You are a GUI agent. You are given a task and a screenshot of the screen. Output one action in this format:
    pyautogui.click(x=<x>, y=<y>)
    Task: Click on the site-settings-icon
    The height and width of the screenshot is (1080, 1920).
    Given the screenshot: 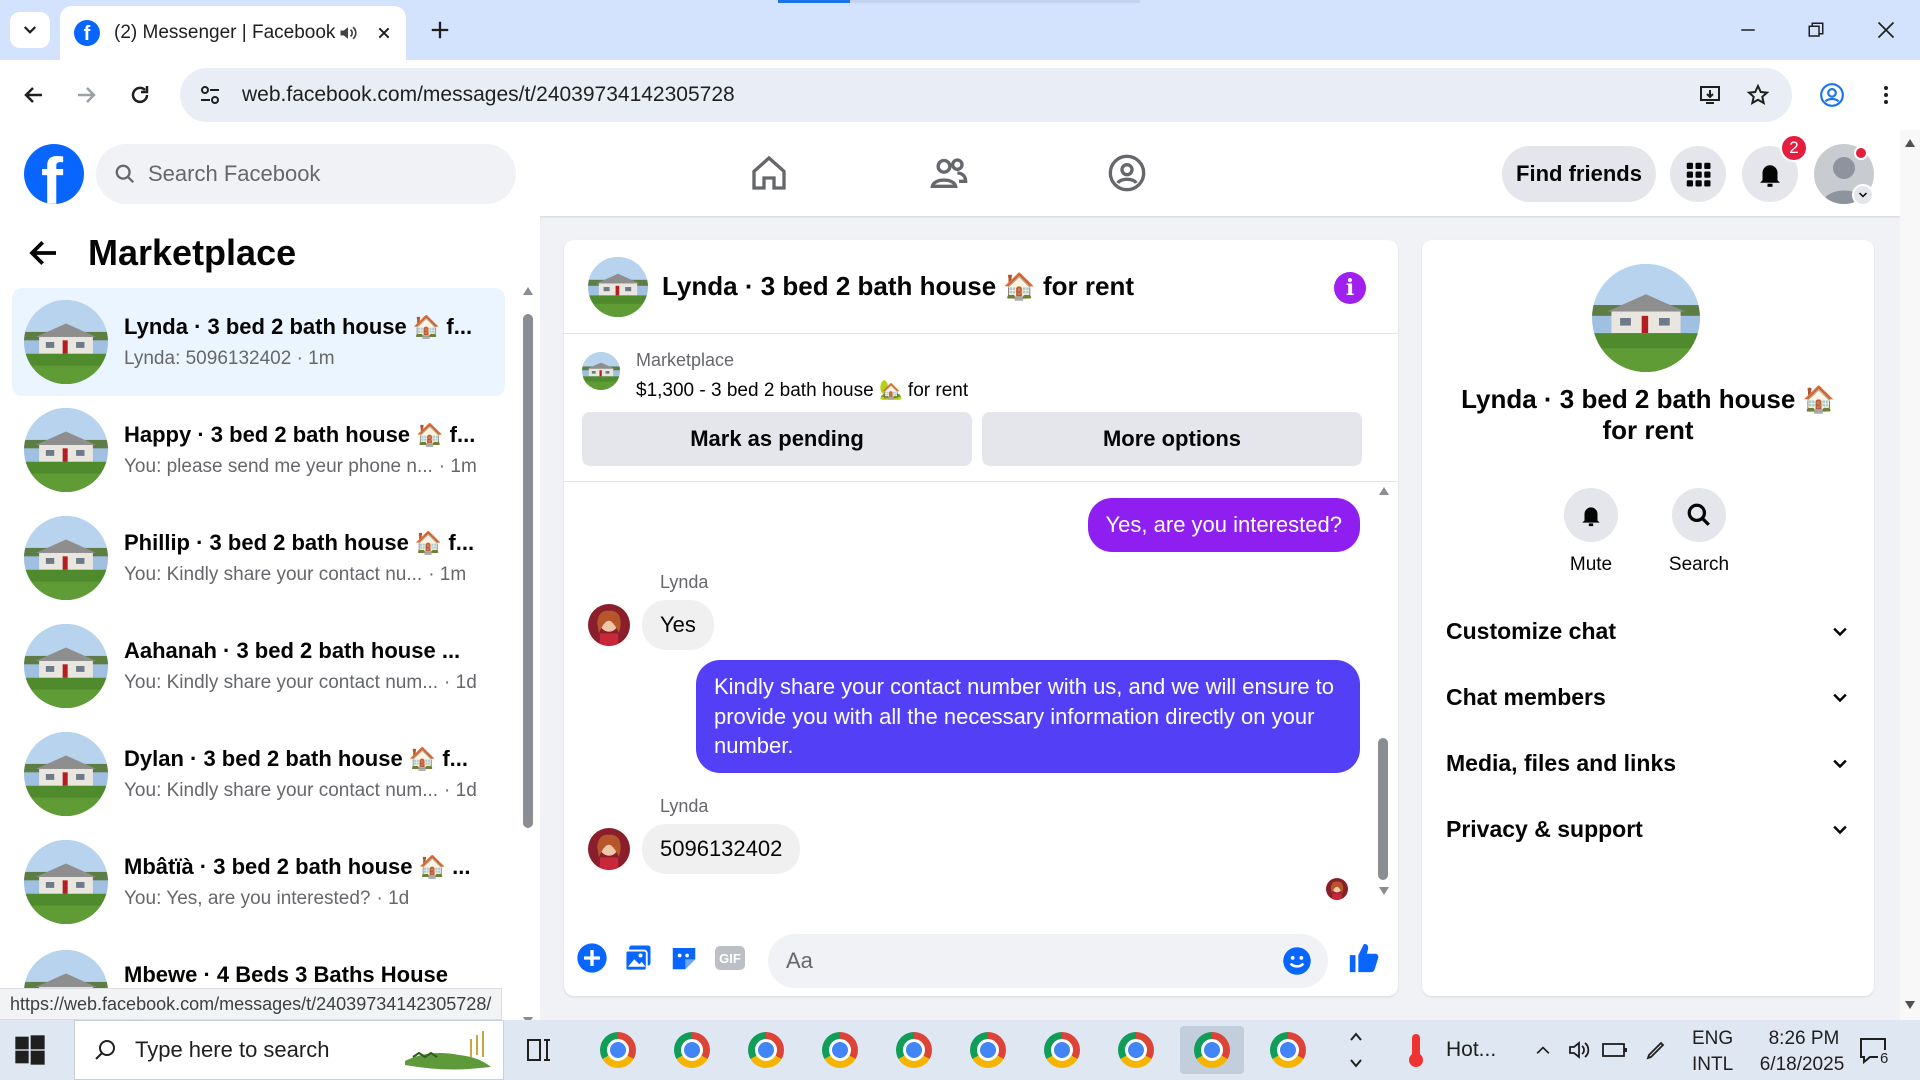 What is the action you would take?
    pyautogui.click(x=210, y=95)
    